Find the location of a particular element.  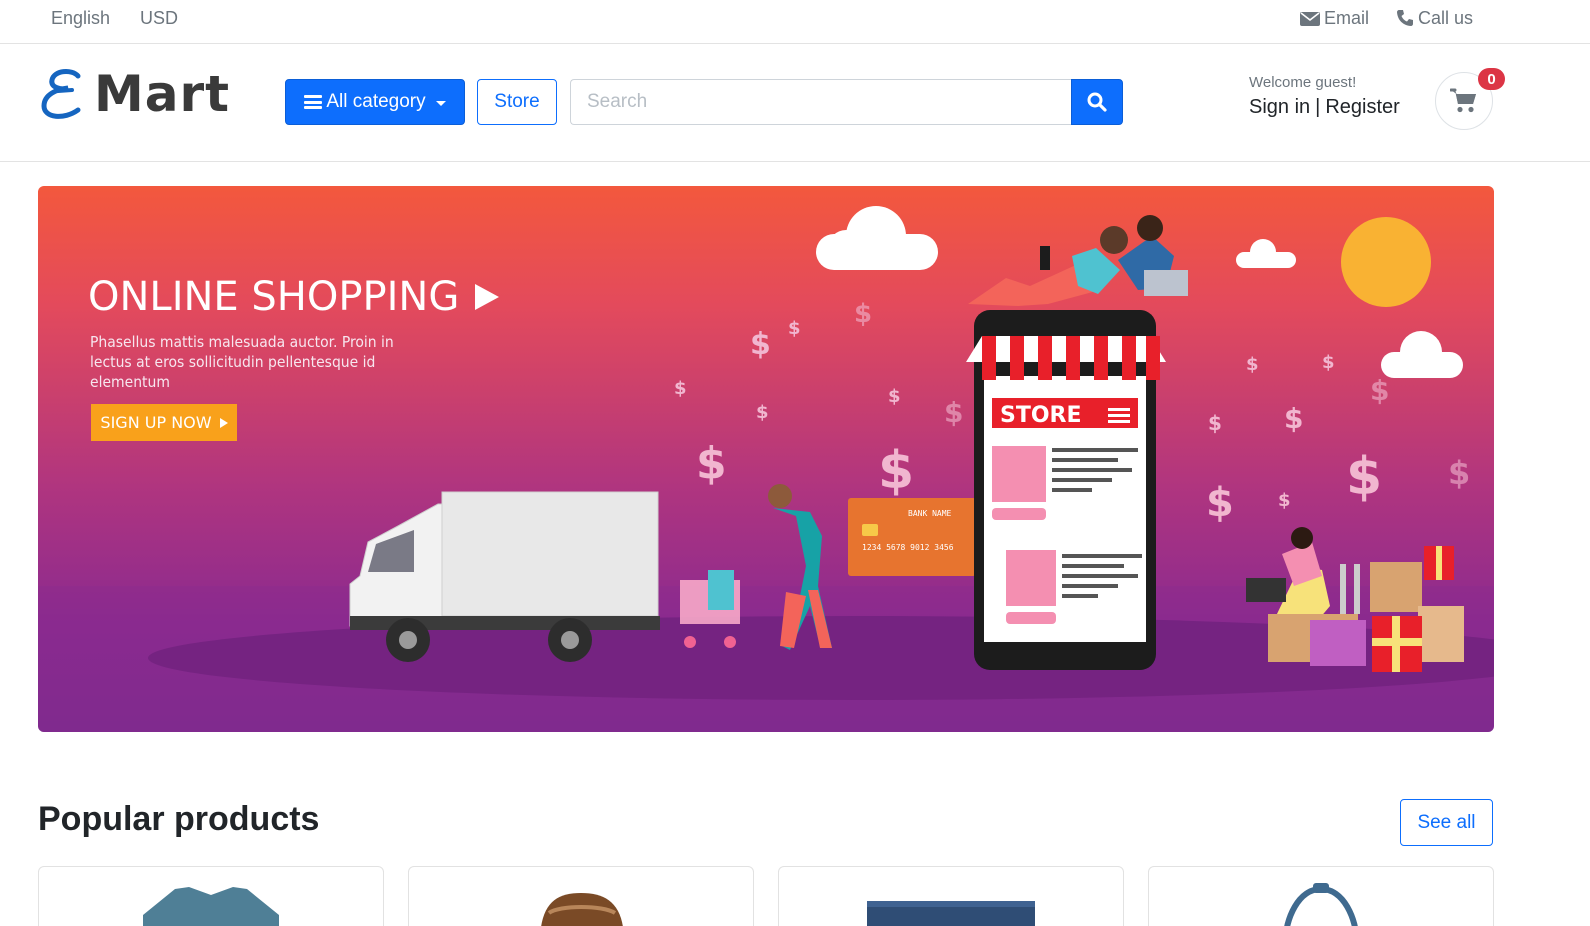

email-link: Email is located at coordinates (1334, 18).